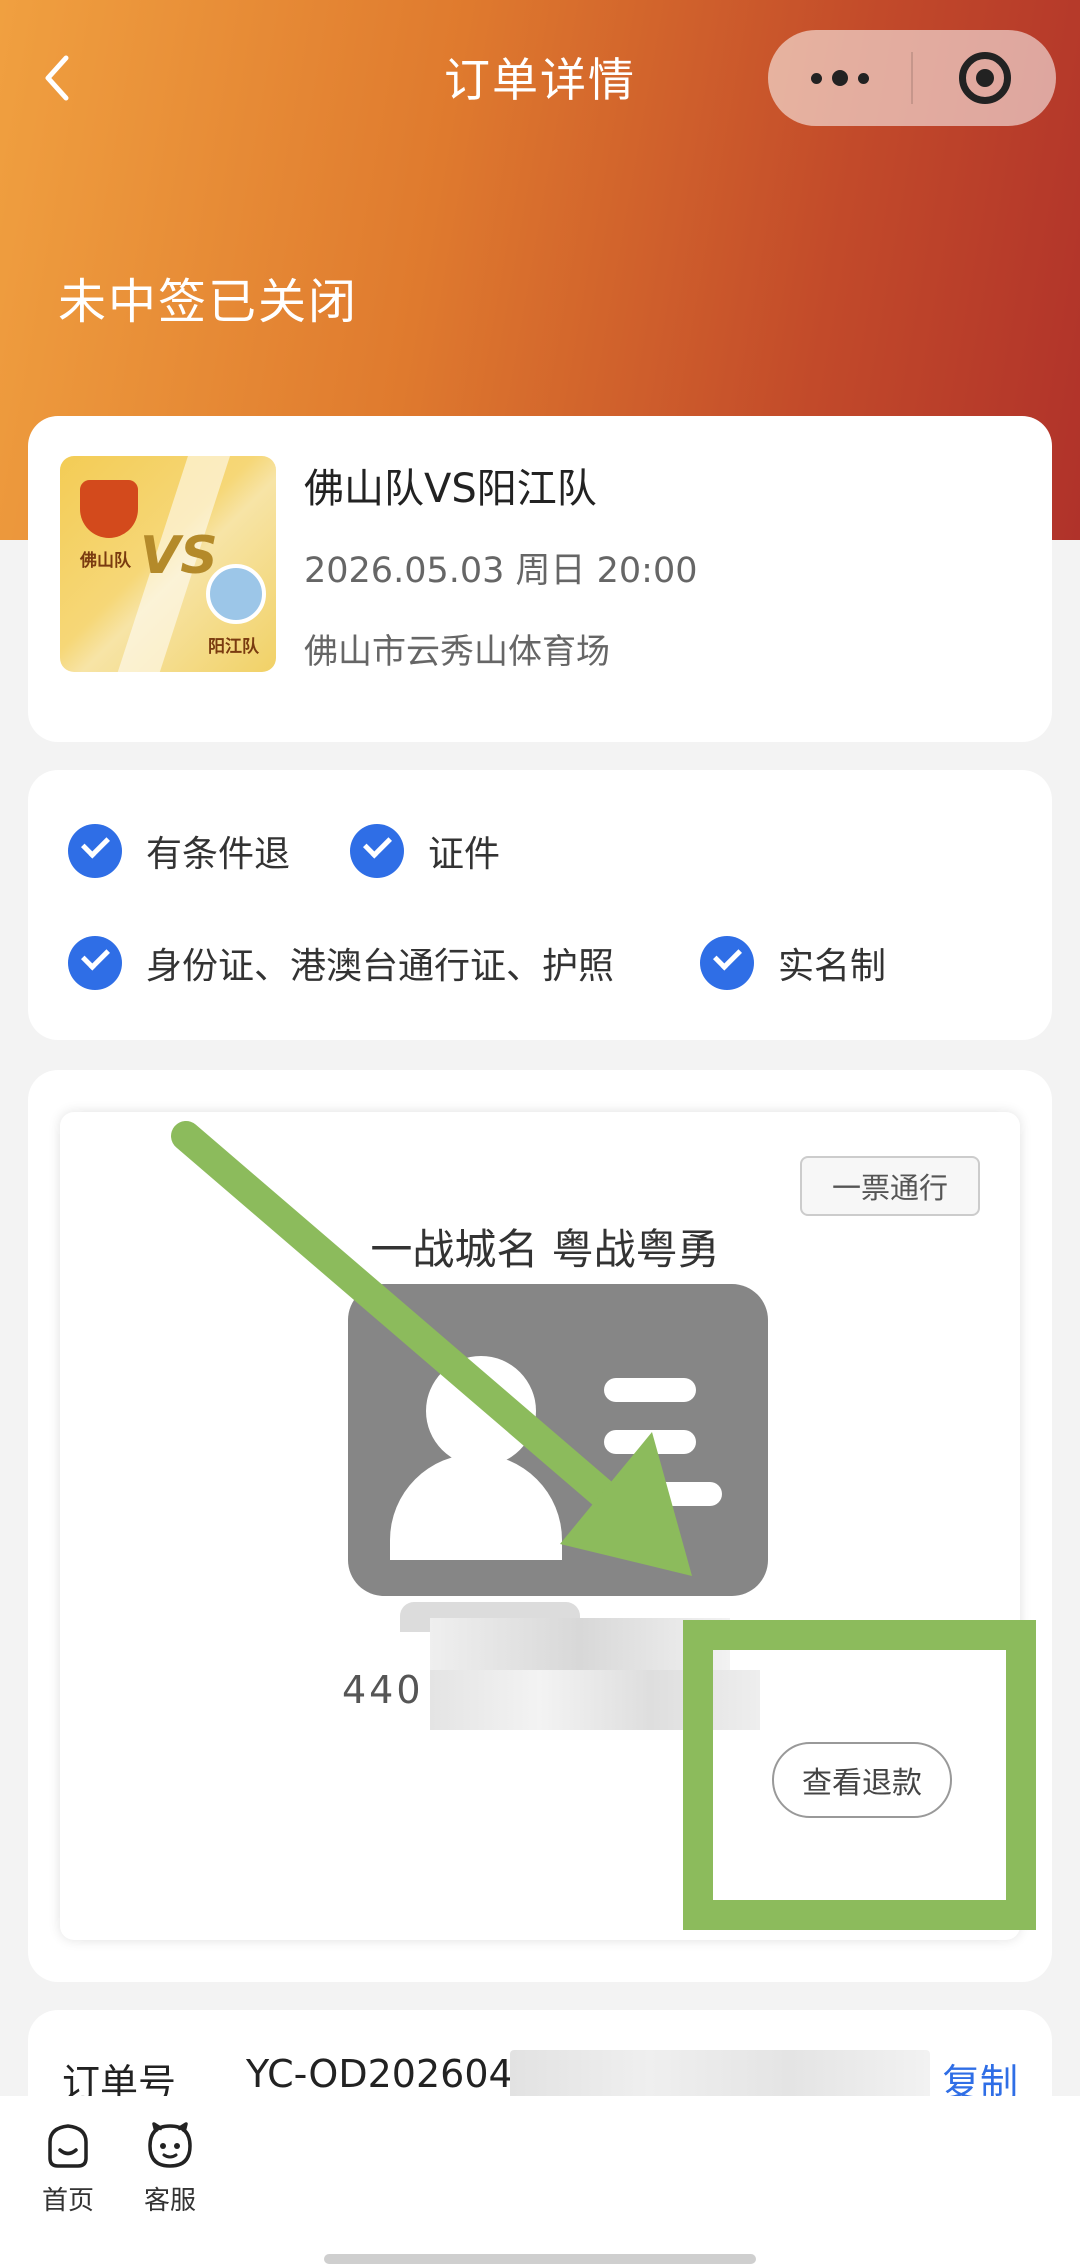  Describe the element at coordinates (170, 2145) in the screenshot. I see `customer-service-icon` at that location.